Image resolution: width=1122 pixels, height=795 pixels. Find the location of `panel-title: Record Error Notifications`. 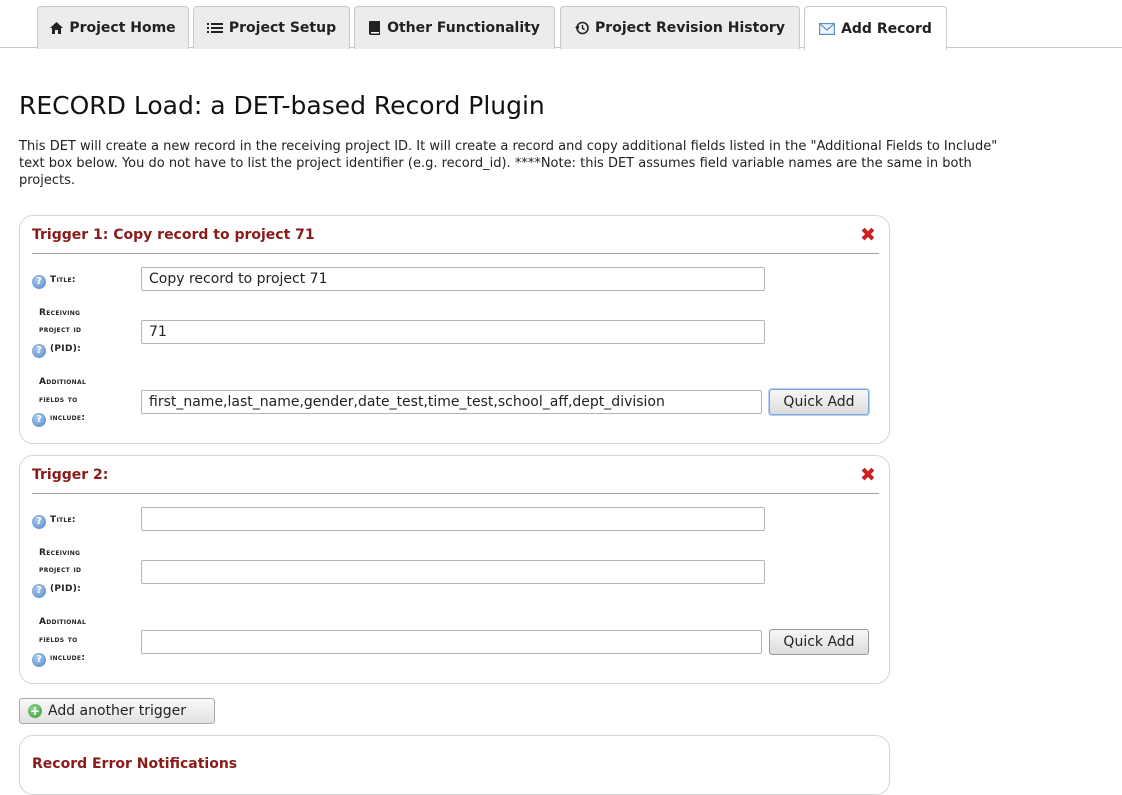

panel-title: Record Error Notifications is located at coordinates (135, 764).